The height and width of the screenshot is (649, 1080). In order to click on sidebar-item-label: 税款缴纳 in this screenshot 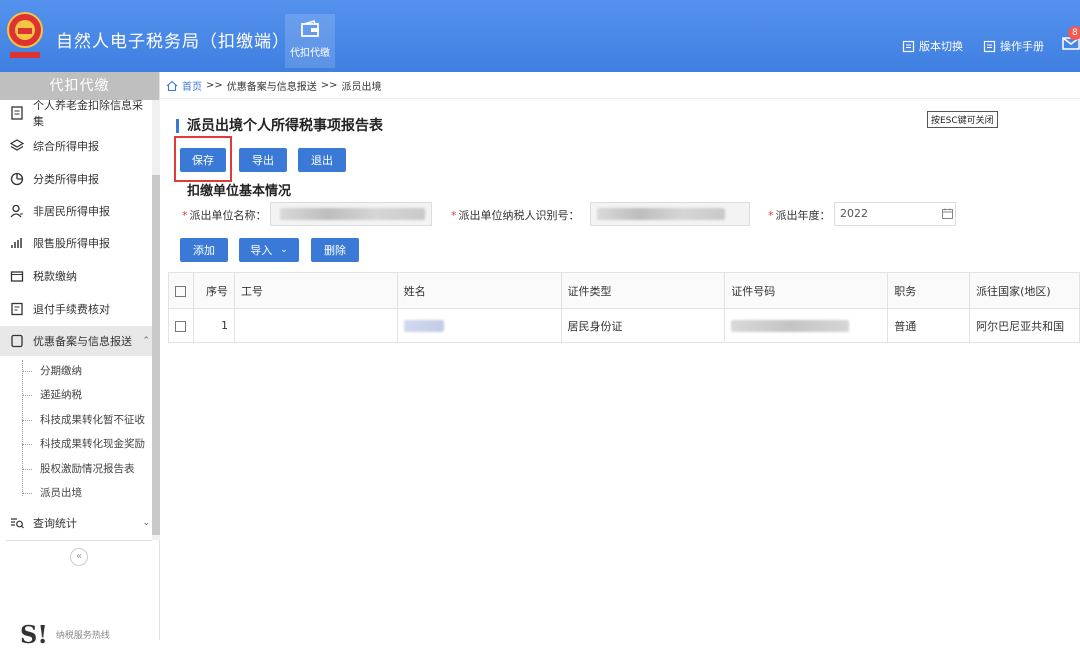, I will do `click(55, 276)`.